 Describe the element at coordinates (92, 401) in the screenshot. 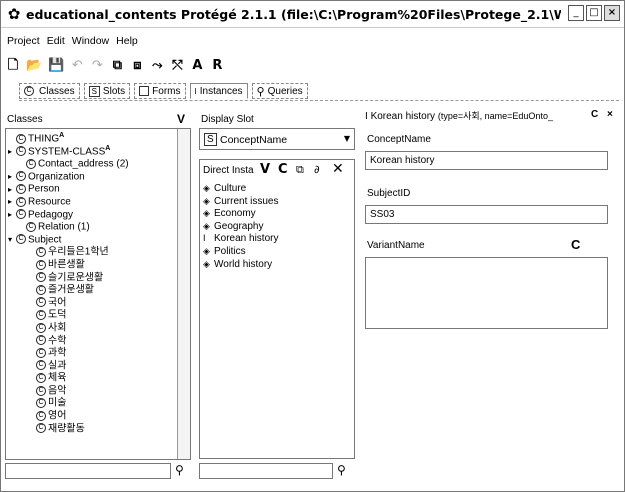

I see `class-tree-item: C 미술` at that location.